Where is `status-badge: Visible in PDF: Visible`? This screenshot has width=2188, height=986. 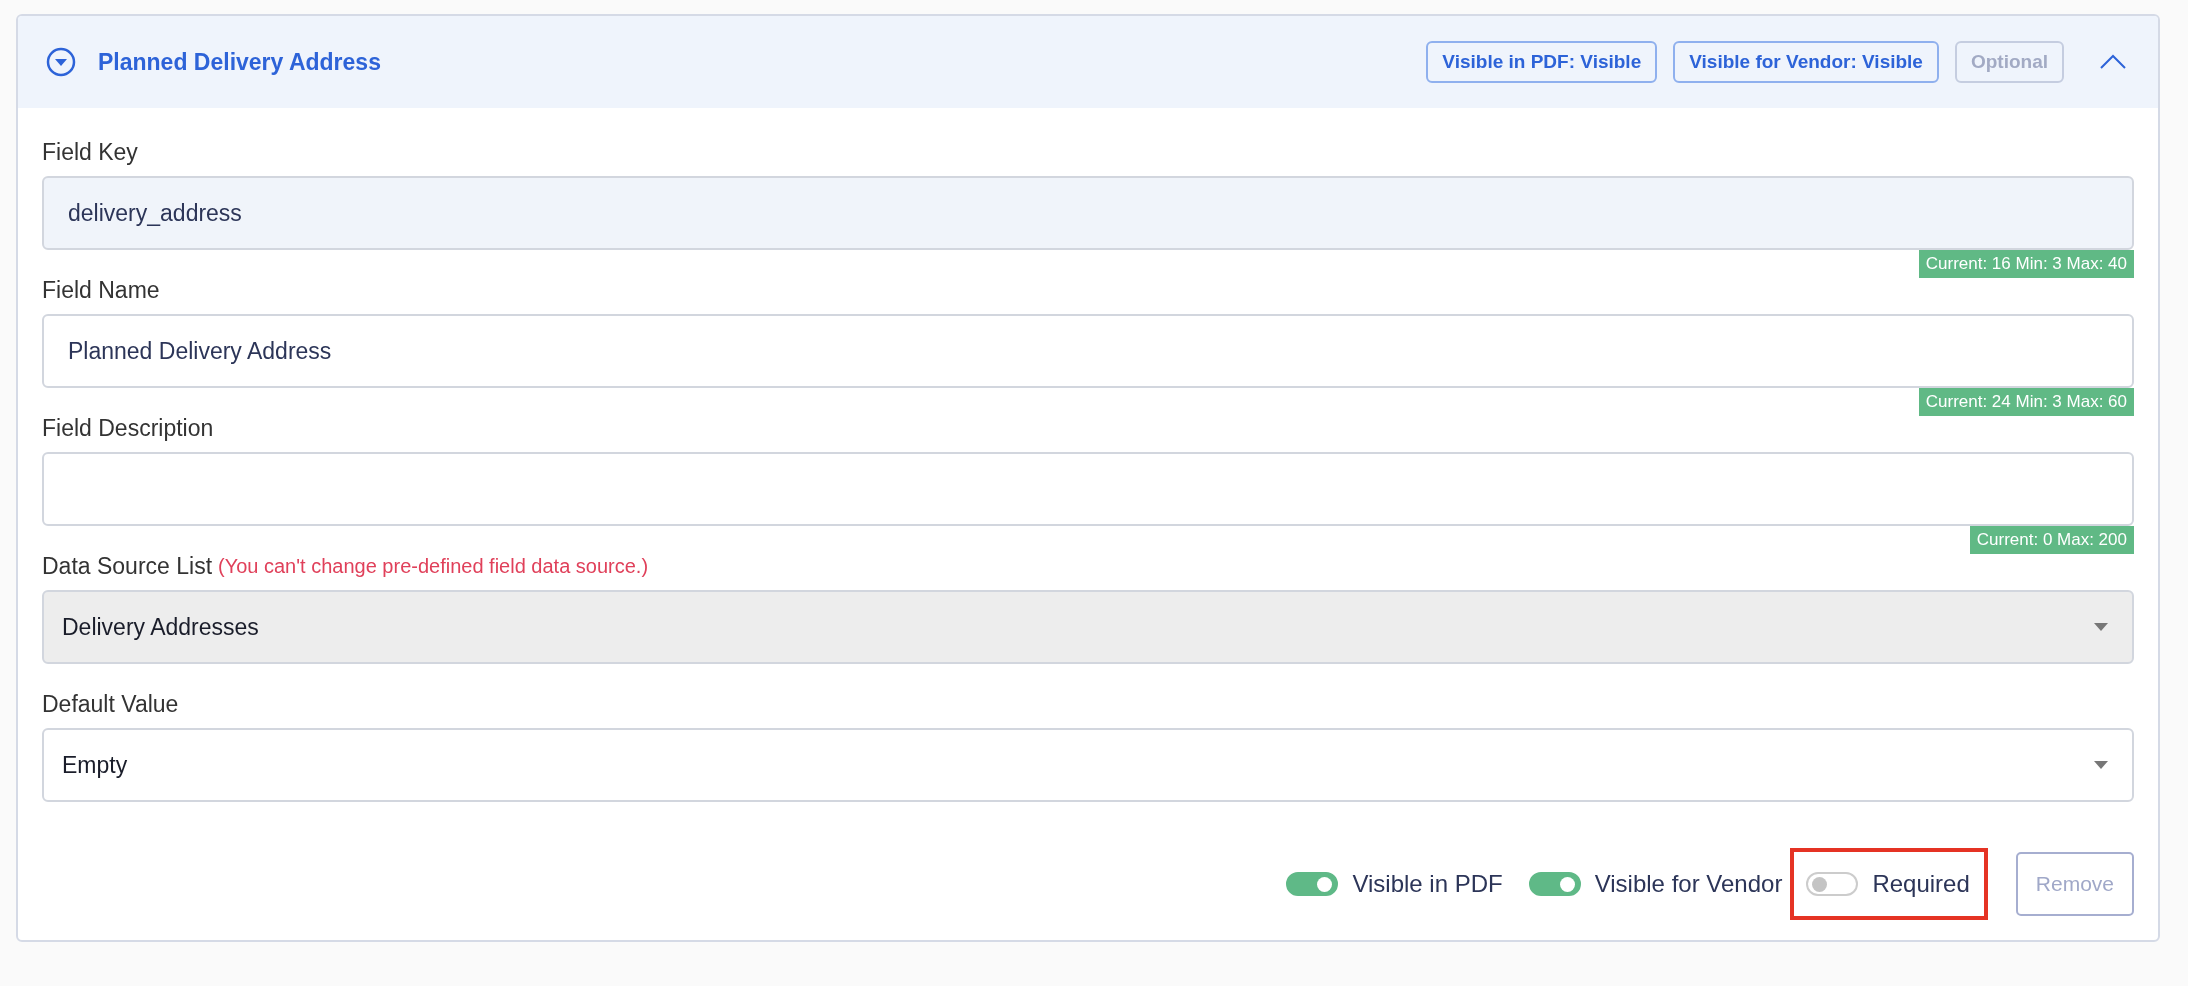 status-badge: Visible in PDF: Visible is located at coordinates (1542, 62).